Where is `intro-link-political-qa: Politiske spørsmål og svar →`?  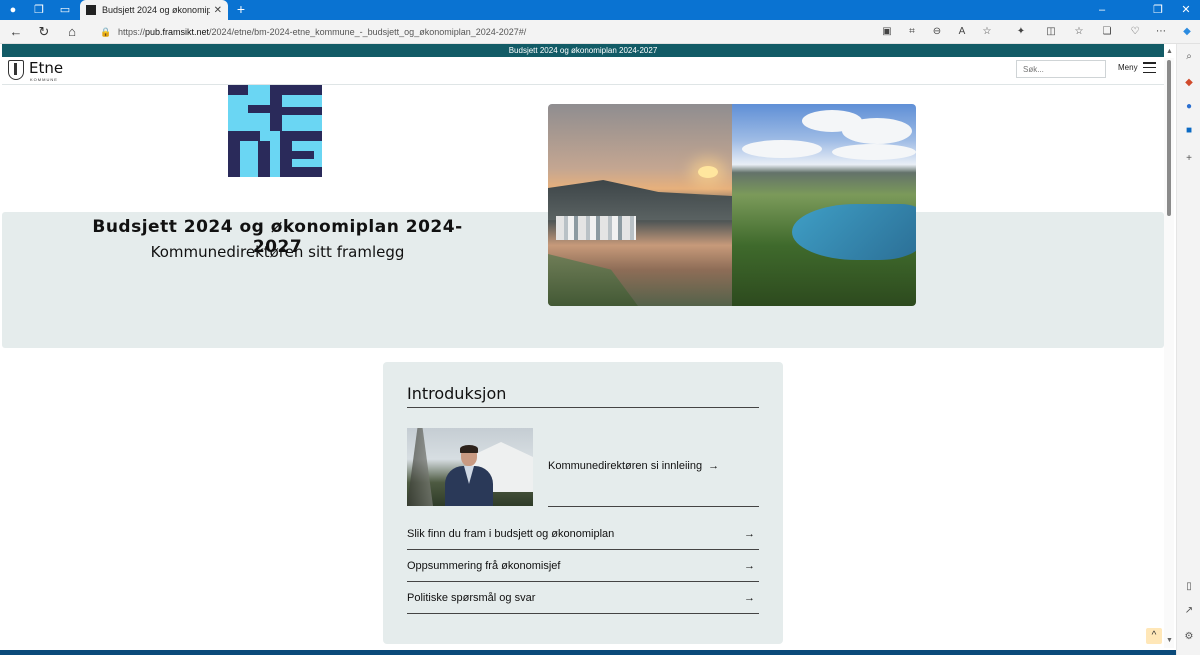
intro-link-political-qa: Politiske spørsmål og svar → is located at coordinates (583, 598).